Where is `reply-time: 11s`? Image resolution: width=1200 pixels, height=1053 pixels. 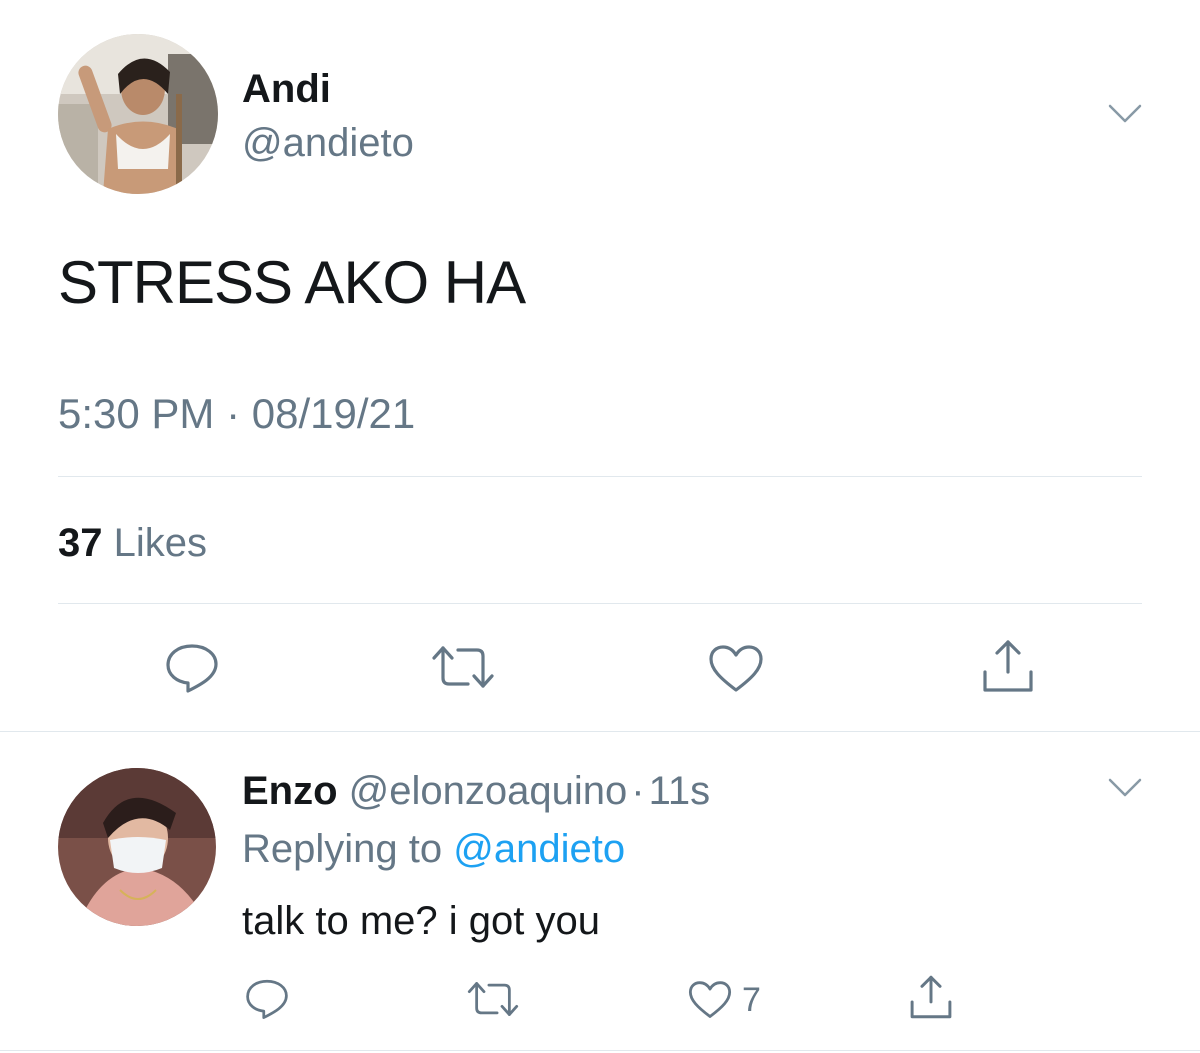
reply-time: 11s is located at coordinates (680, 791).